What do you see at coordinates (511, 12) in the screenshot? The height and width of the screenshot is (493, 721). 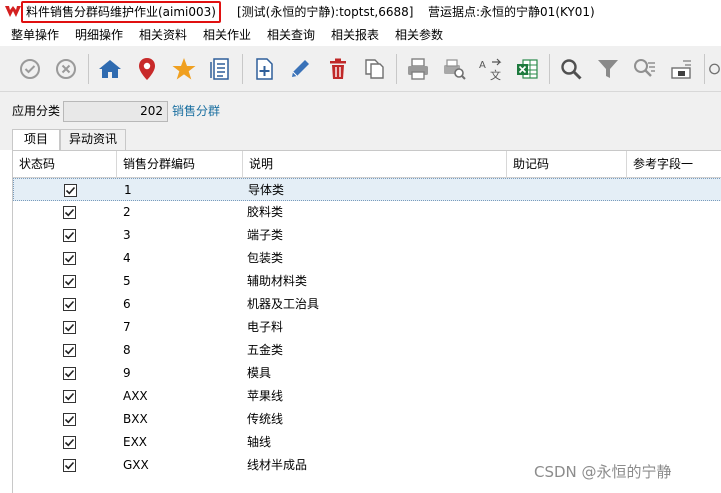 I see `site-info: 营运据点:永恒的宁静01(KY01)` at bounding box center [511, 12].